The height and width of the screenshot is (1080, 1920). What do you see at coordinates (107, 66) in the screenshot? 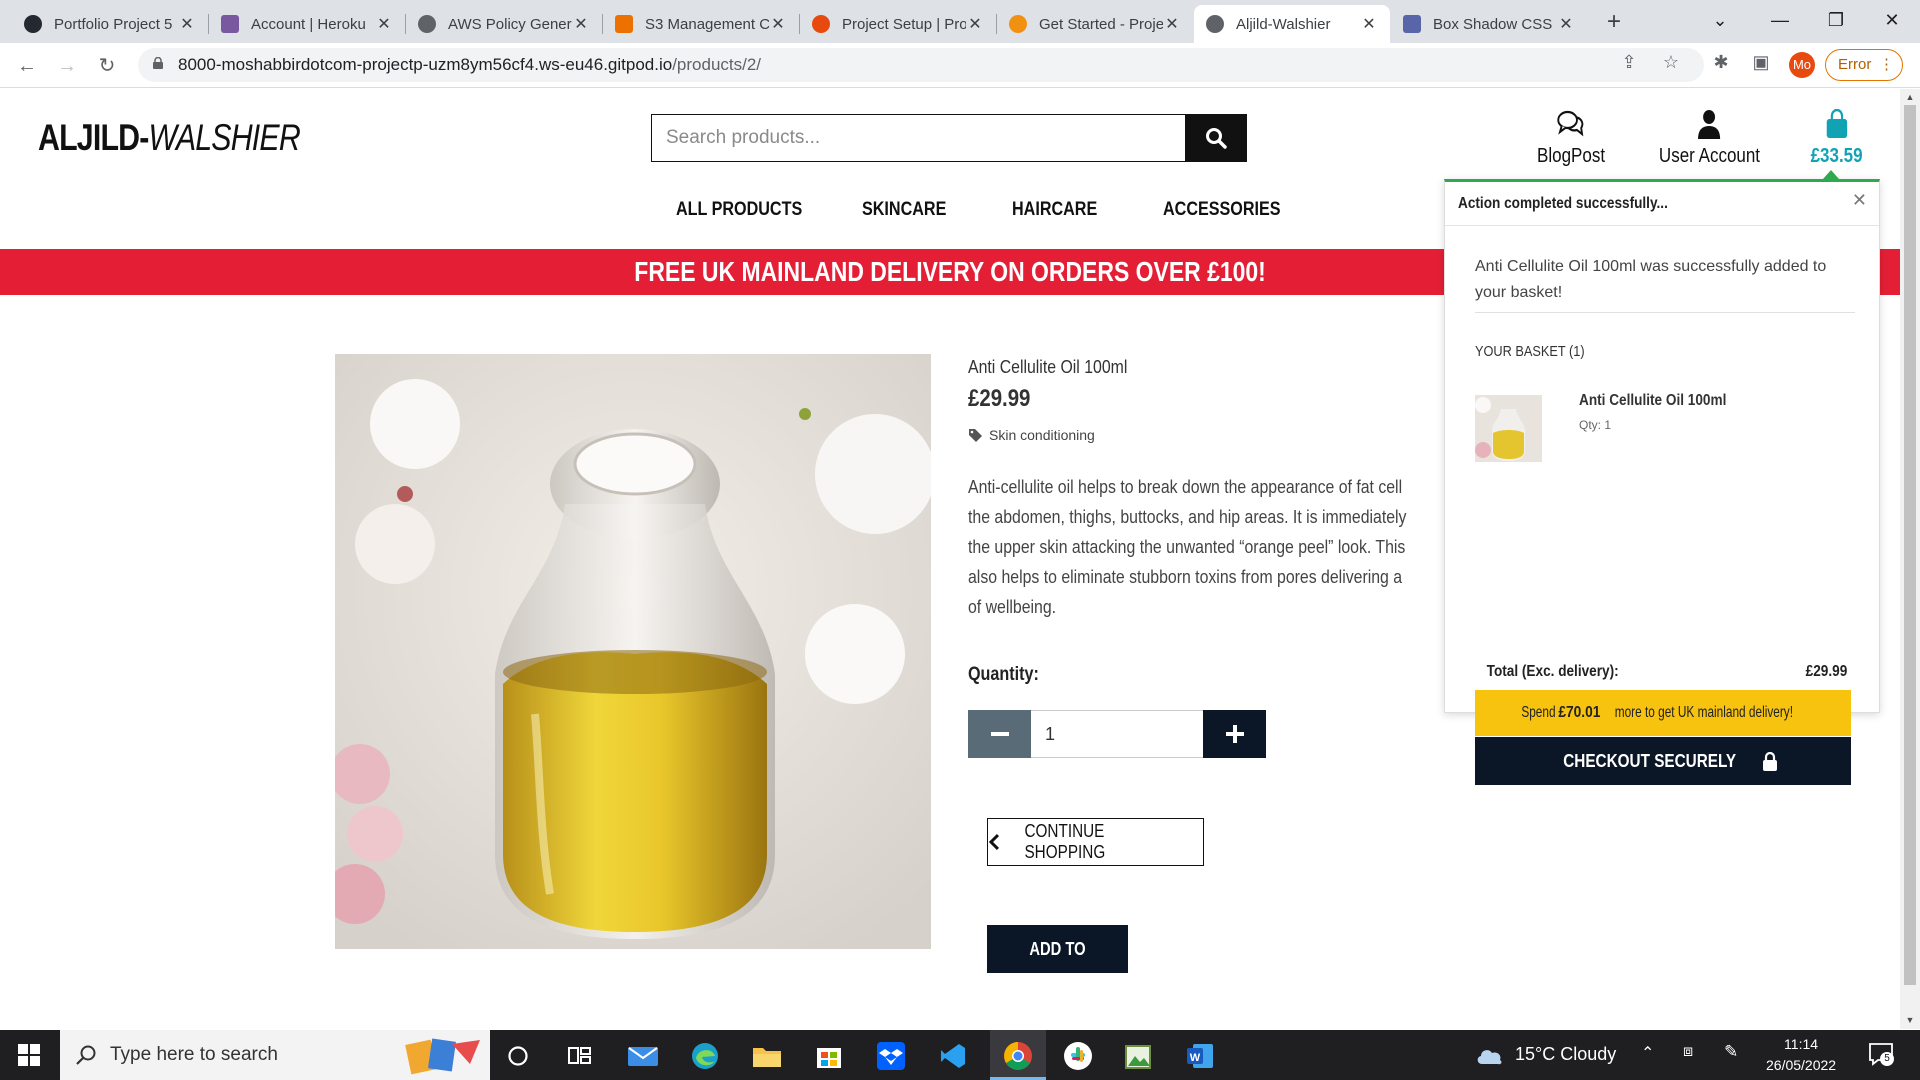
I see `reload-button: ↻` at bounding box center [107, 66].